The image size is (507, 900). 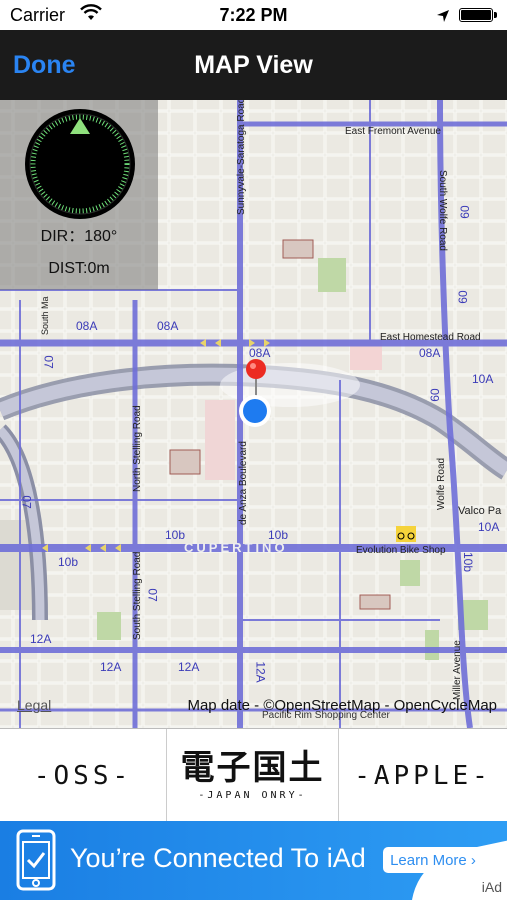 I want to click on user-location-icon, so click(x=255, y=413).